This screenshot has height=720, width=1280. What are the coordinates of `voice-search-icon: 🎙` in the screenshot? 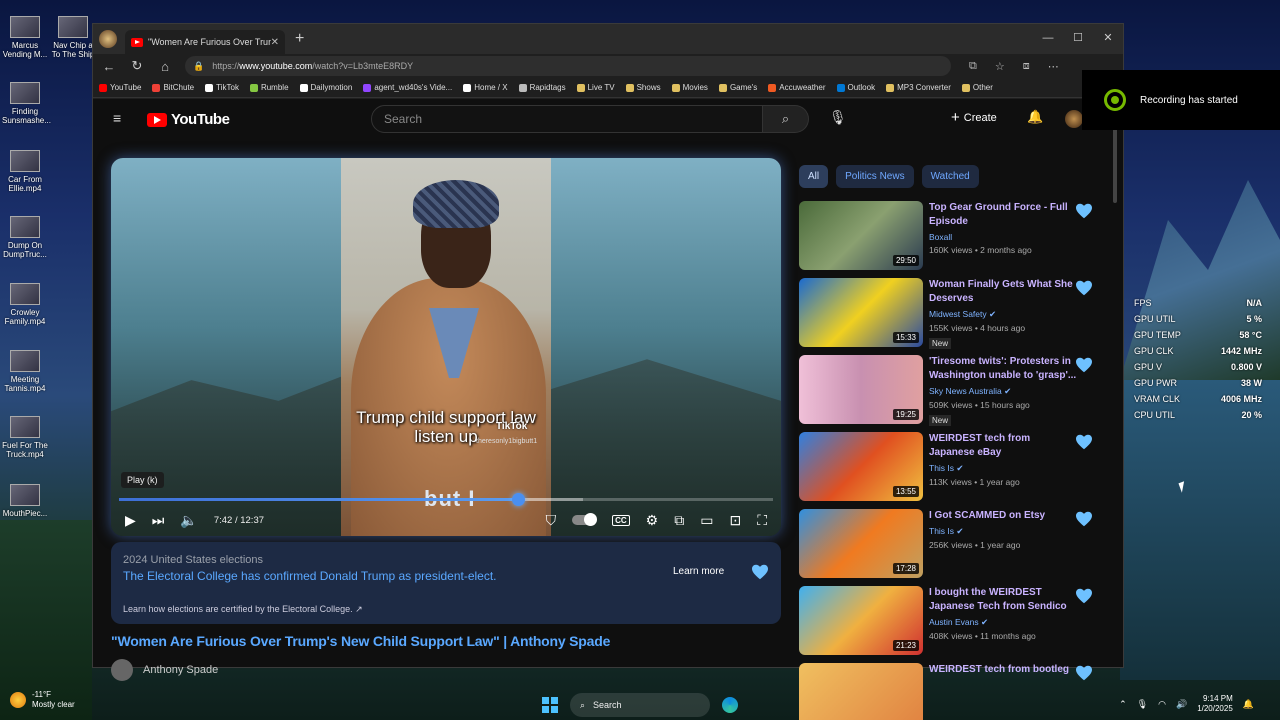 It's located at (838, 117).